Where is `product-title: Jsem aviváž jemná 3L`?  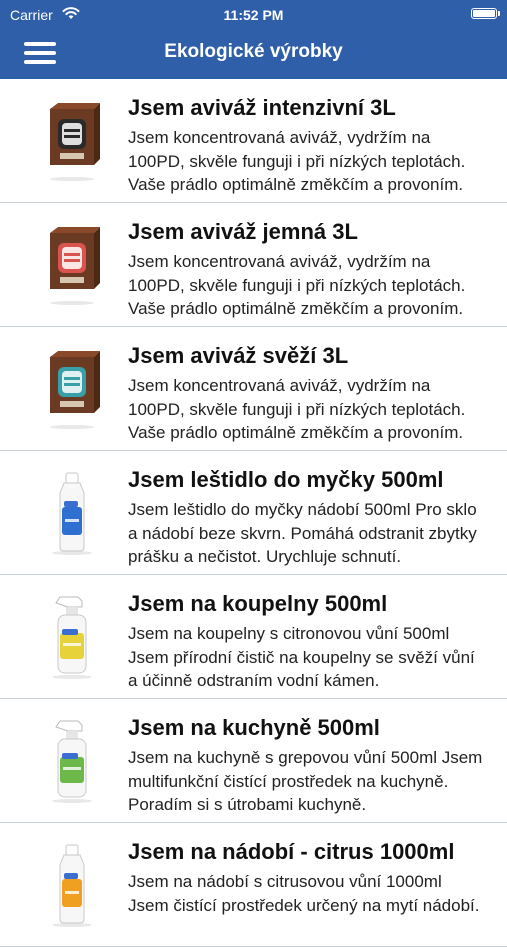
product-title: Jsem aviváž jemná 3L is located at coordinates (243, 231).